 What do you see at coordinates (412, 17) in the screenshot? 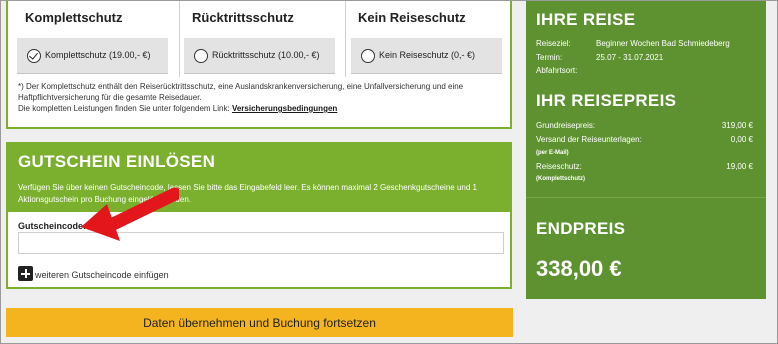
I see `insurance-title-kein-reiseschutz: Kein Reiseschutz` at bounding box center [412, 17].